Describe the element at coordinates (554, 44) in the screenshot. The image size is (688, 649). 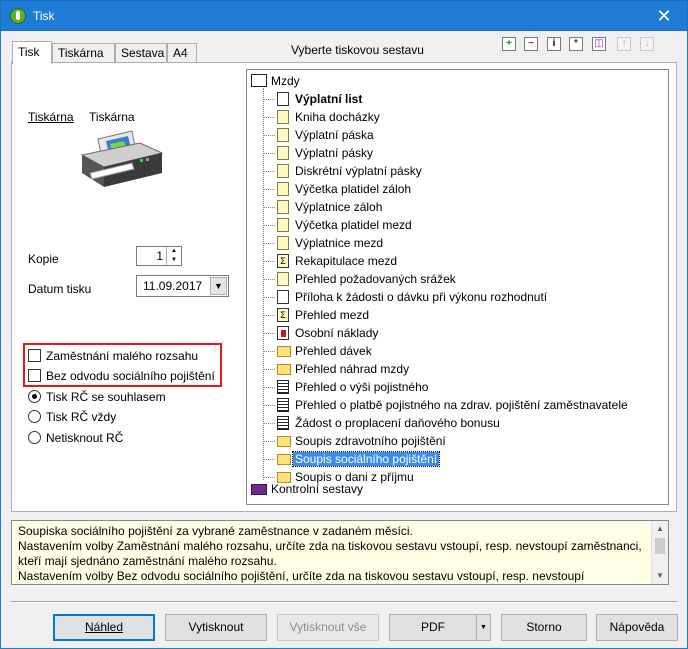
I see `info-icon: i` at that location.